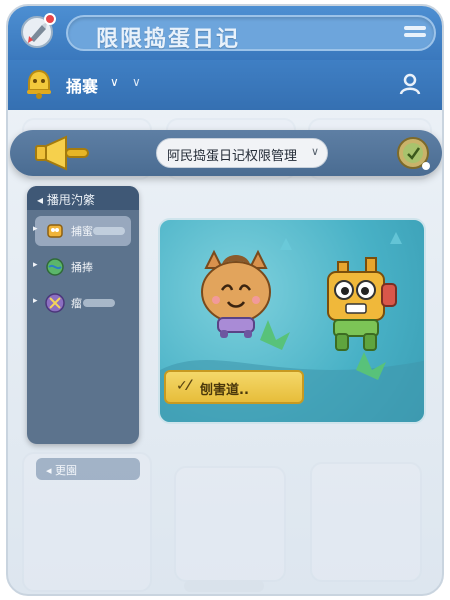 This screenshot has height=600, width=450. Describe the element at coordinates (82, 85) in the screenshot. I see `sub-bar-label: 捅褰` at that location.